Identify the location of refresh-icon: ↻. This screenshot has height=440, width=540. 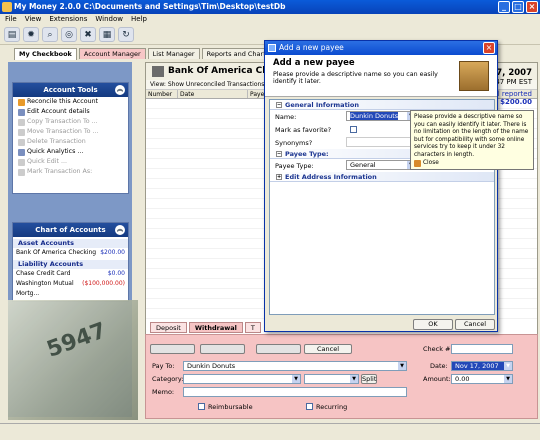
(126, 34).